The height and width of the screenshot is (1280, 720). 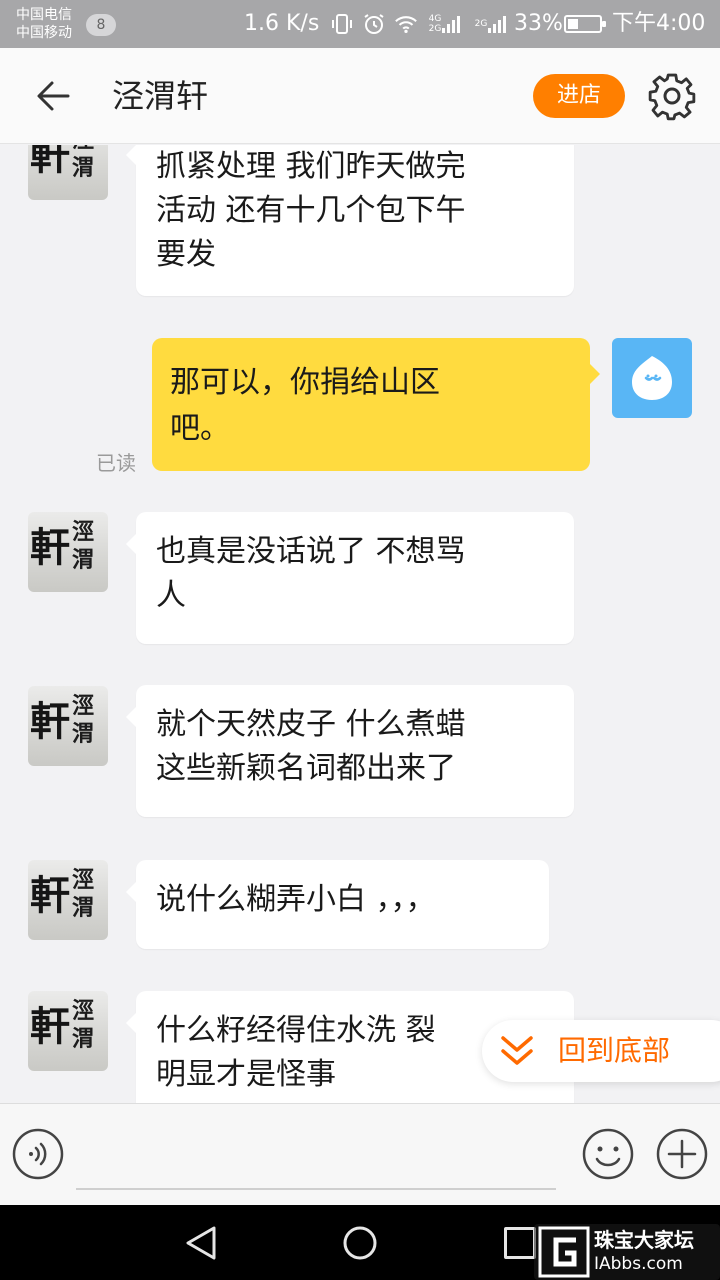 I want to click on back-arrow-icon, so click(x=53, y=96).